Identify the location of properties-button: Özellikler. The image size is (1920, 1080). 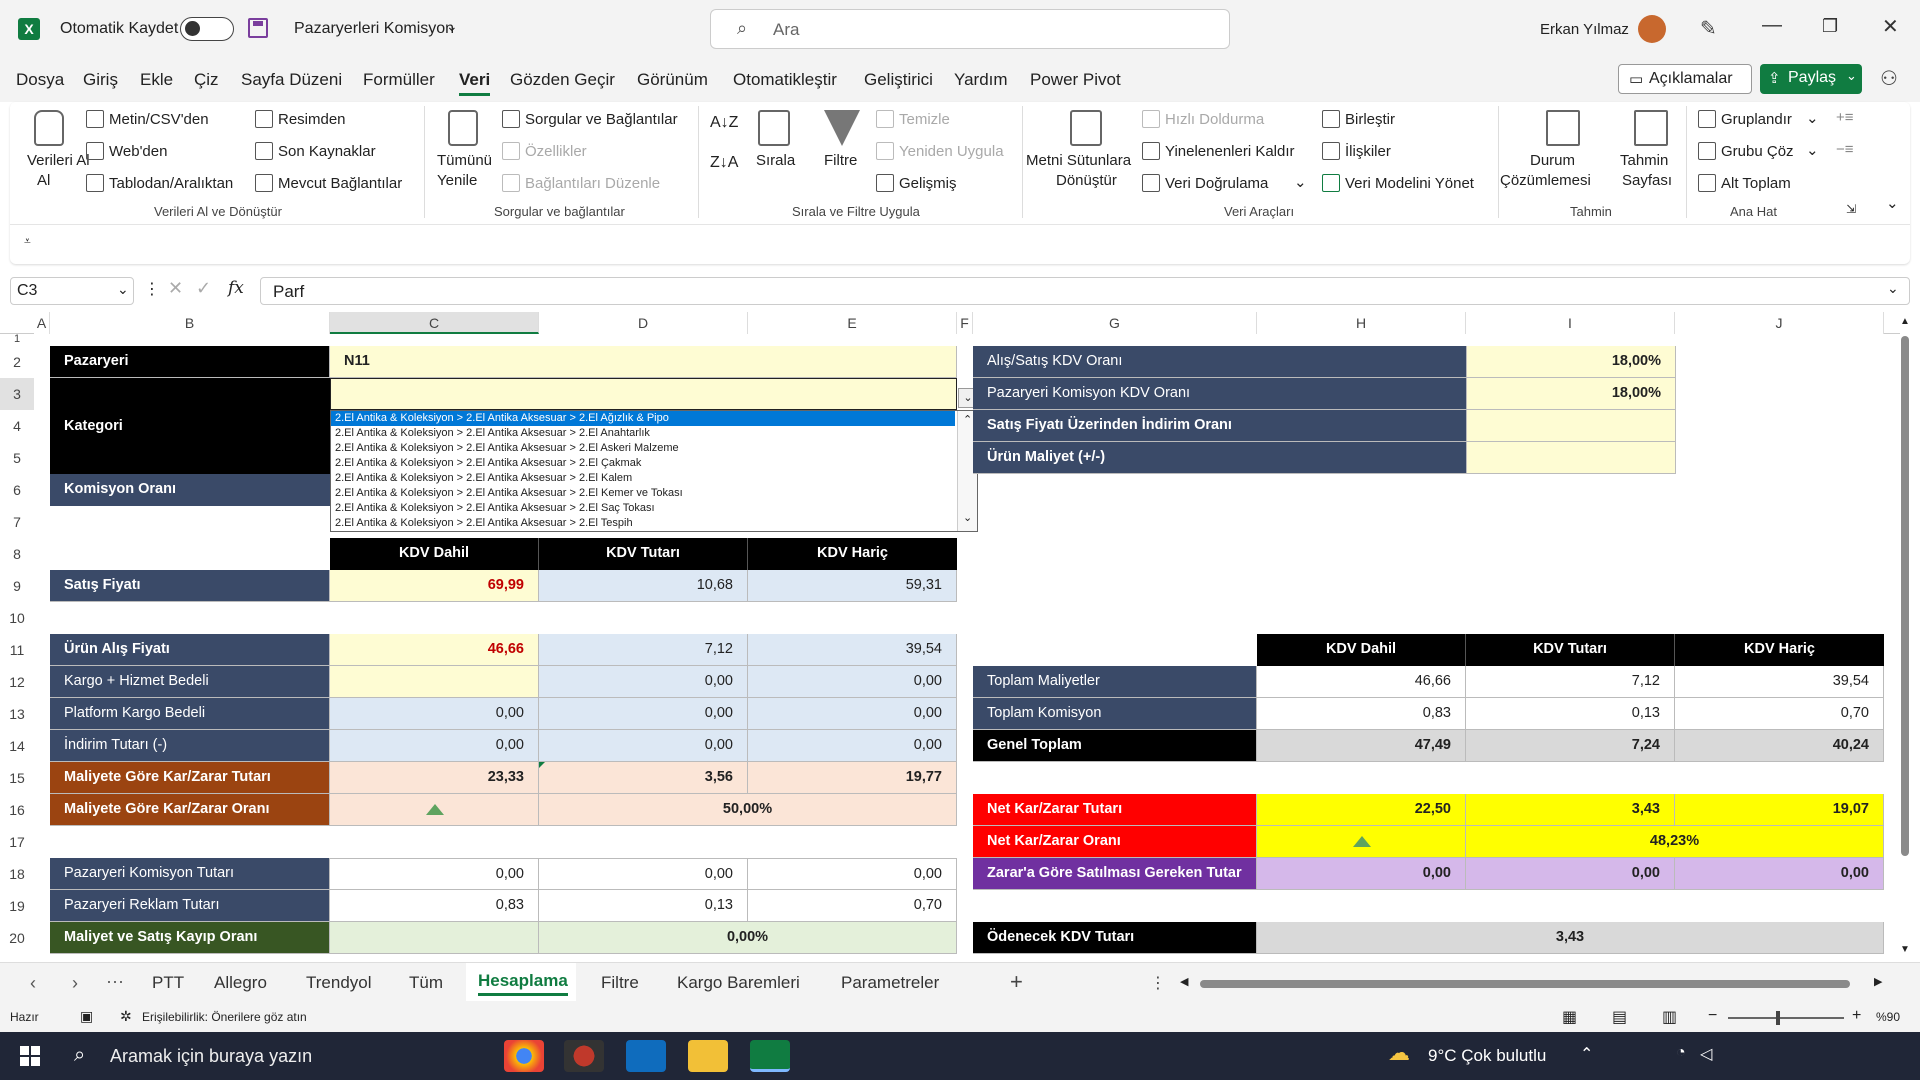
(556, 151).